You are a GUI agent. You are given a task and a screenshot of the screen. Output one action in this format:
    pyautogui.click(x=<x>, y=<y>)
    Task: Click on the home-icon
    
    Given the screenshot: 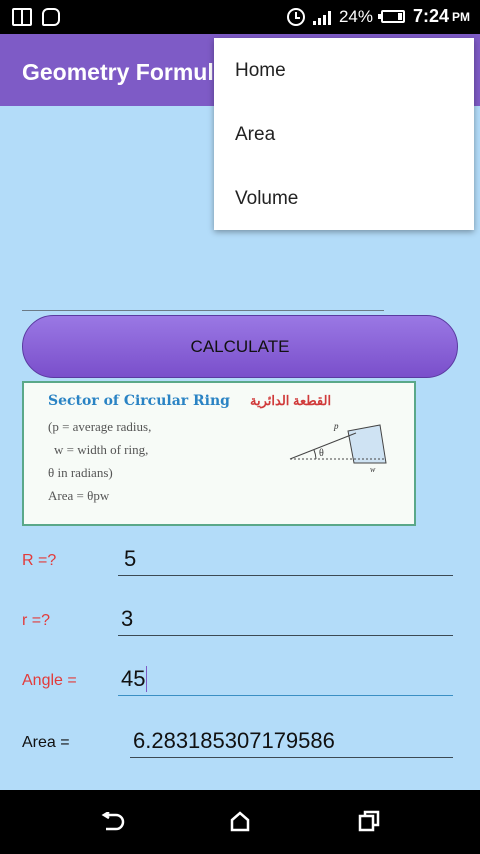 What is the action you would take?
    pyautogui.click(x=240, y=821)
    